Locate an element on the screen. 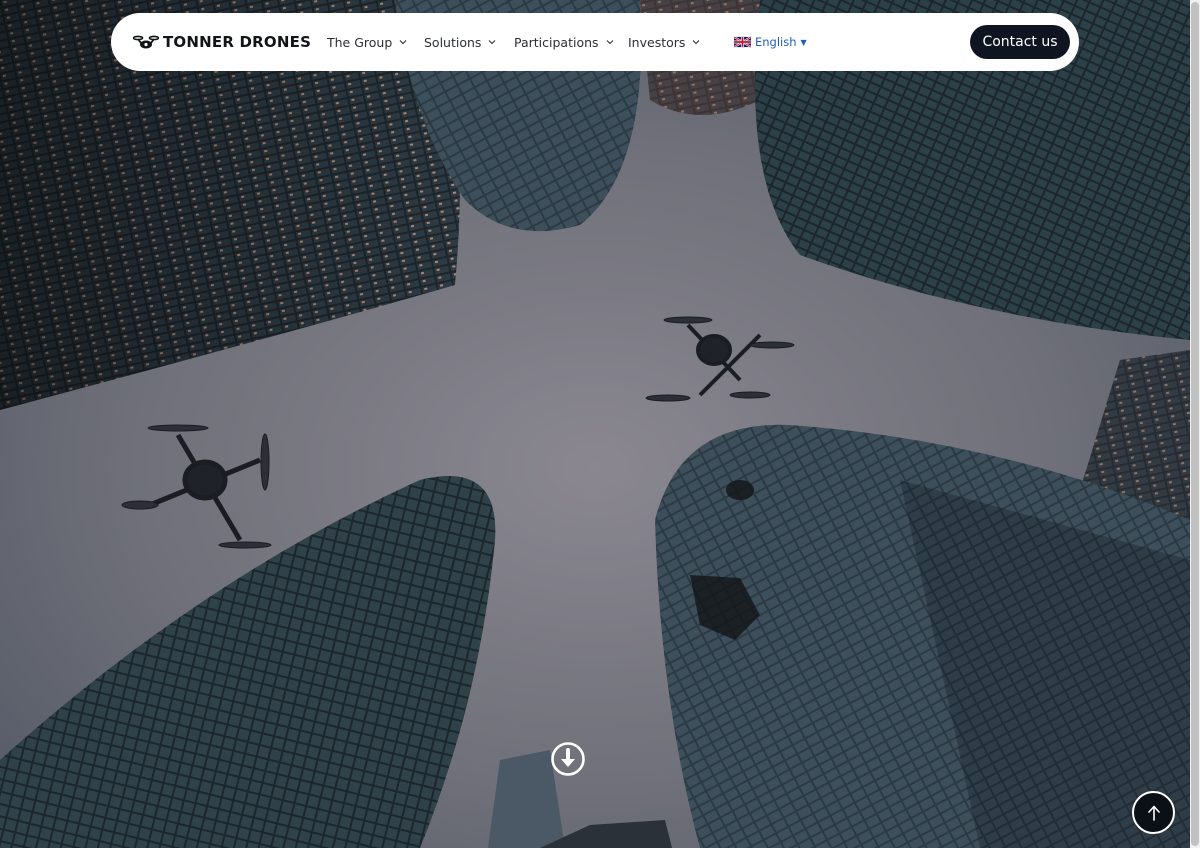  nav-item-the-group: The Group is located at coordinates (367, 42).